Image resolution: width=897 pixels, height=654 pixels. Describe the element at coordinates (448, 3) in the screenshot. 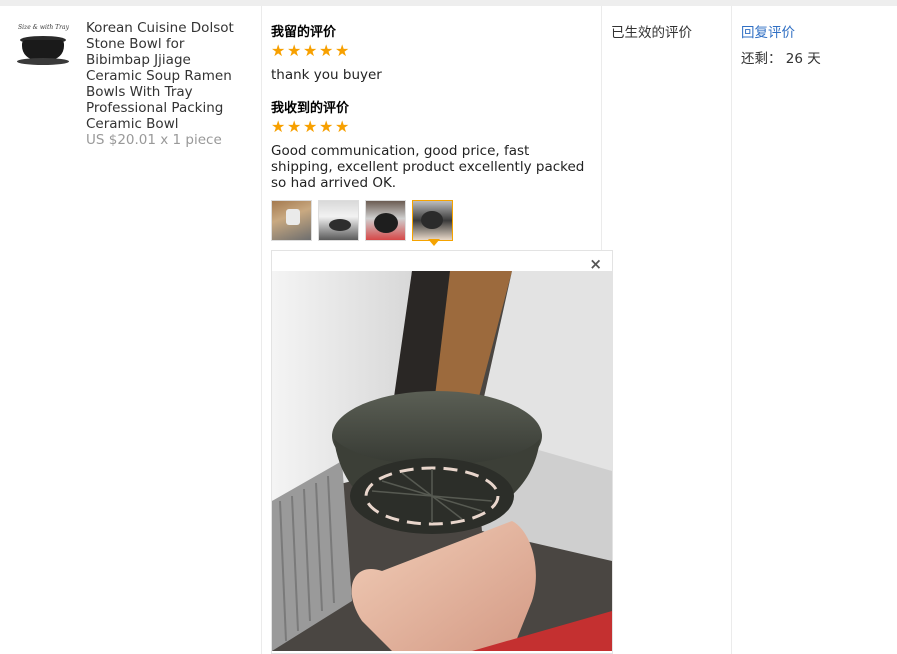

I see `top-bar` at that location.